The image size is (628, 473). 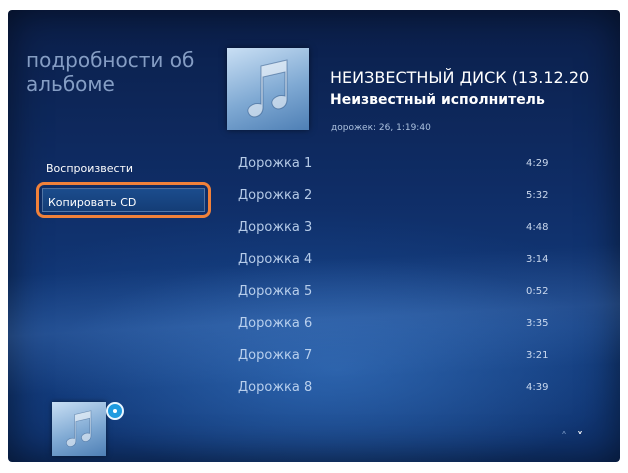 I want to click on track-duration: 3:14, so click(x=537, y=259).